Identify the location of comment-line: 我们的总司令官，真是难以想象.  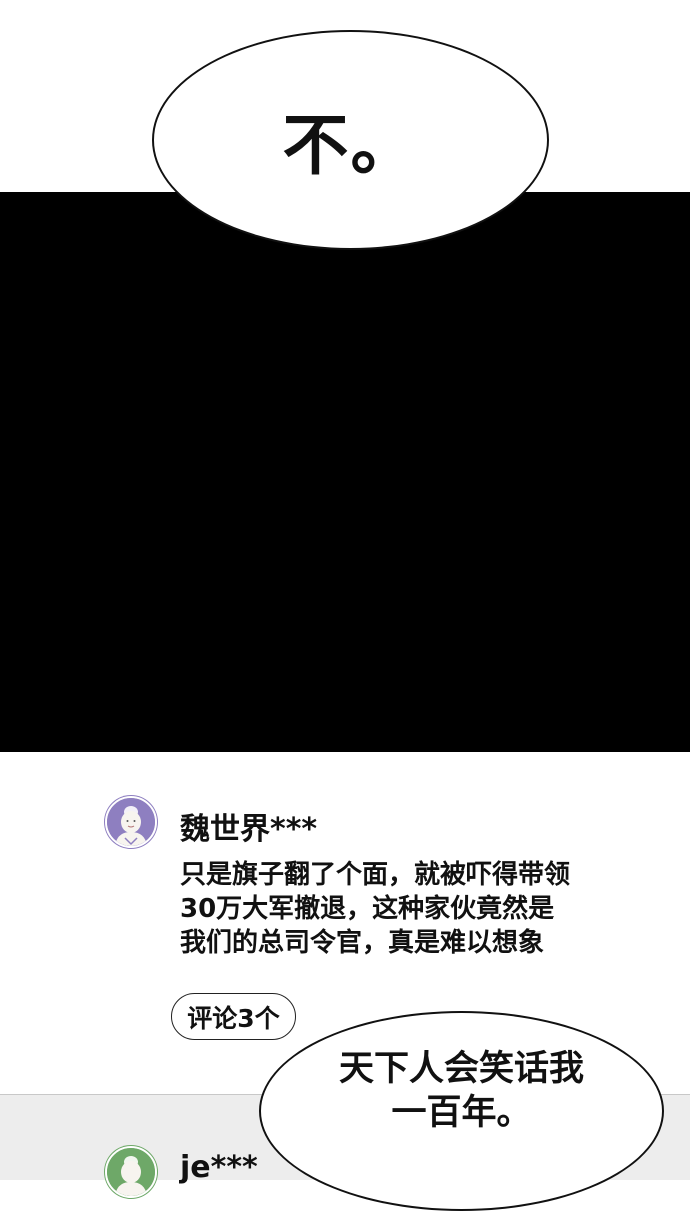
(362, 943).